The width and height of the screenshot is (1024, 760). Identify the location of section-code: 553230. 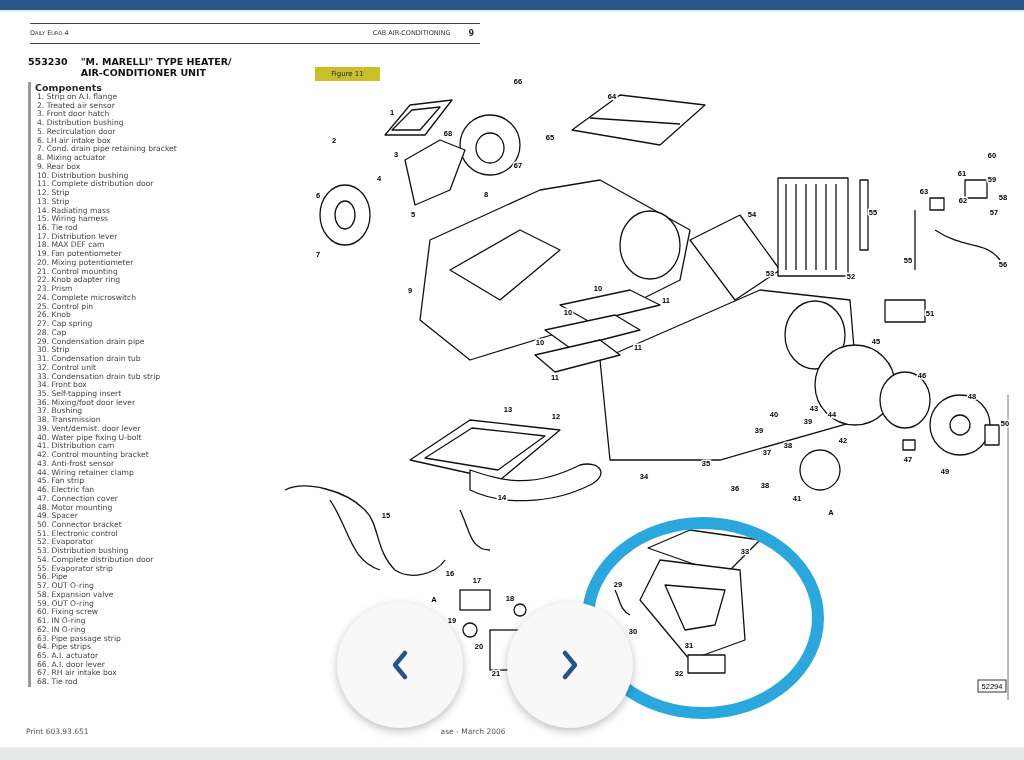
(48, 63).